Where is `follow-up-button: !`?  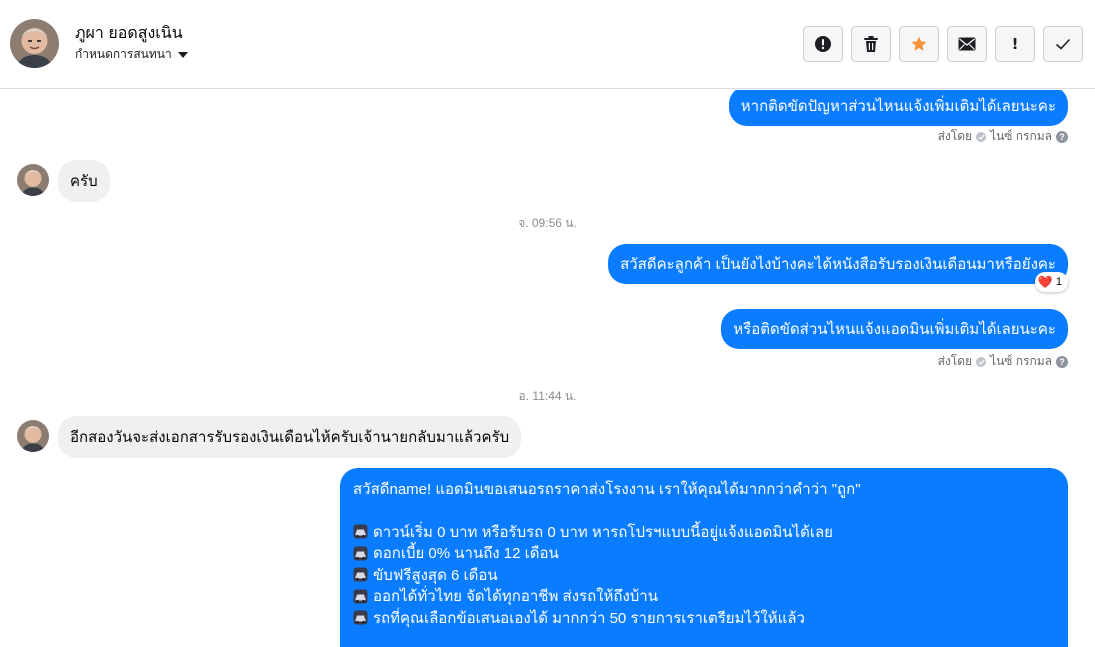
follow-up-button: ! is located at coordinates (1015, 44).